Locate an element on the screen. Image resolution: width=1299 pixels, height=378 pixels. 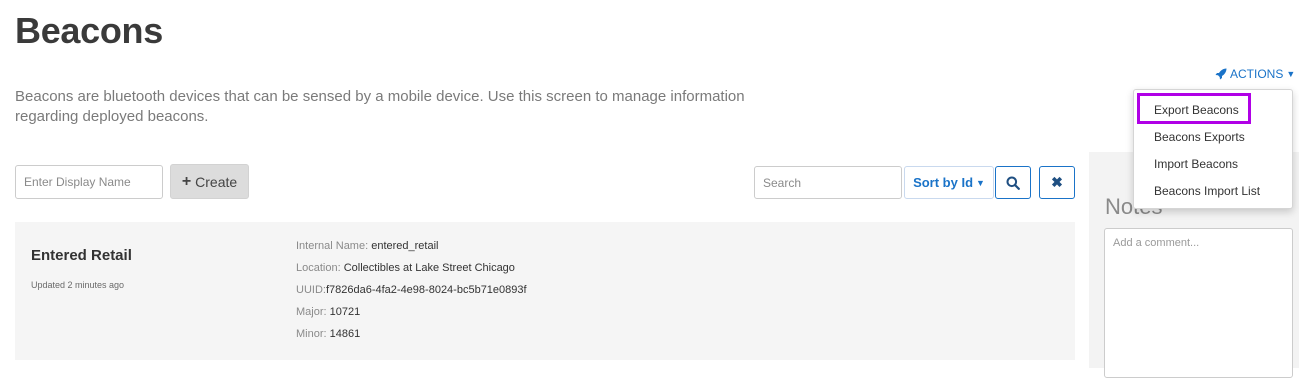
display-name-input is located at coordinates (89, 182).